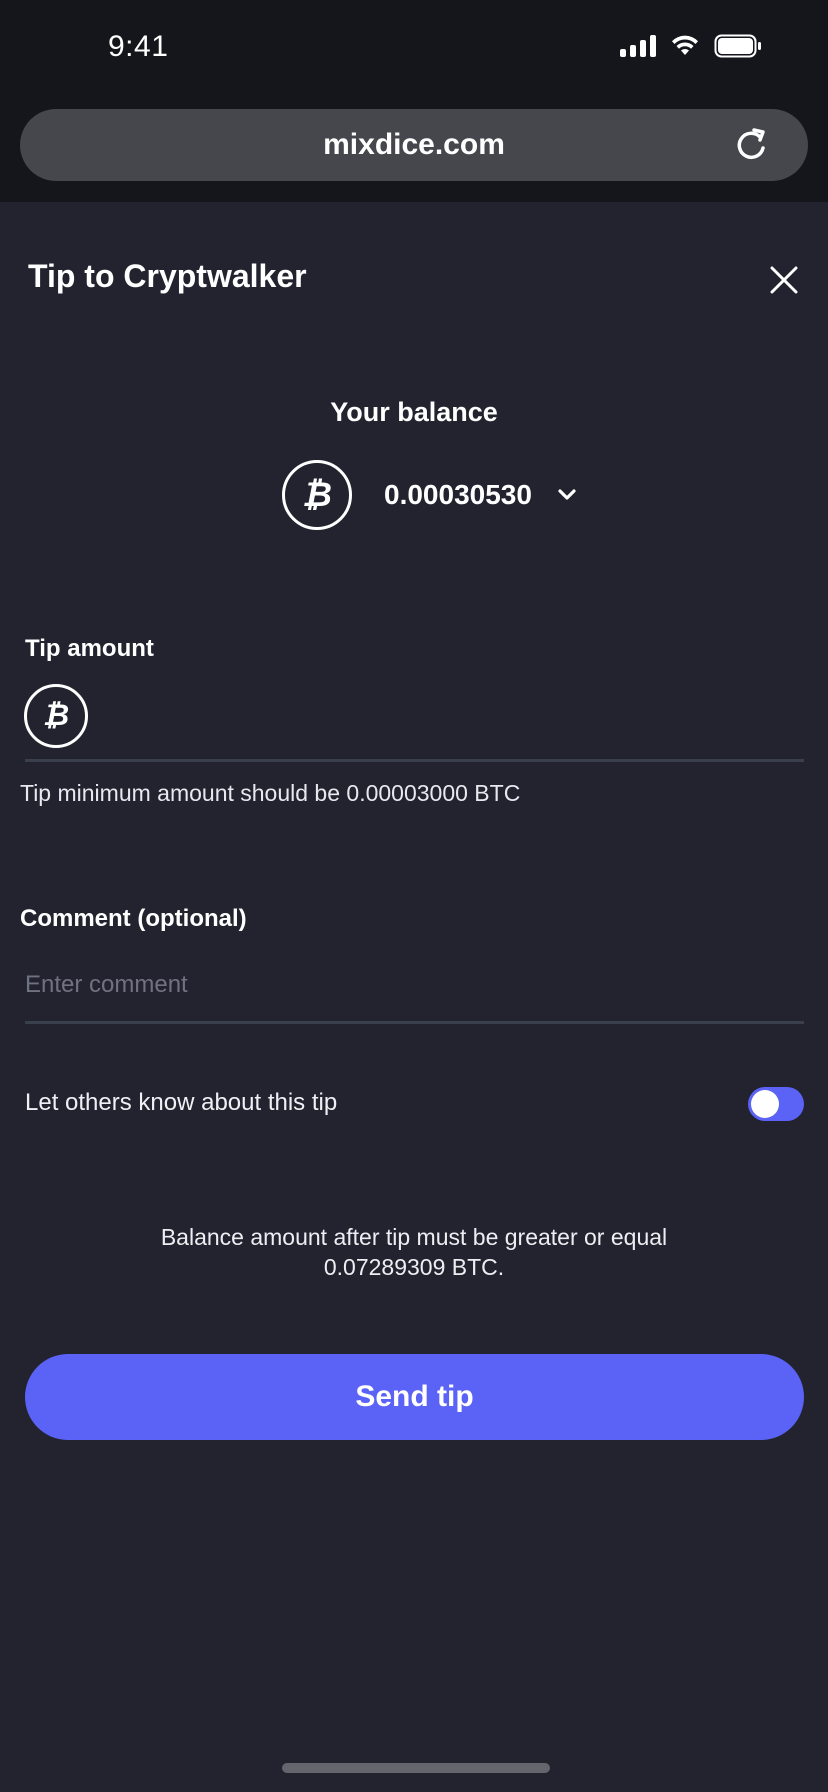 The width and height of the screenshot is (828, 1792). Describe the element at coordinates (784, 280) in the screenshot. I see `close-icon` at that location.